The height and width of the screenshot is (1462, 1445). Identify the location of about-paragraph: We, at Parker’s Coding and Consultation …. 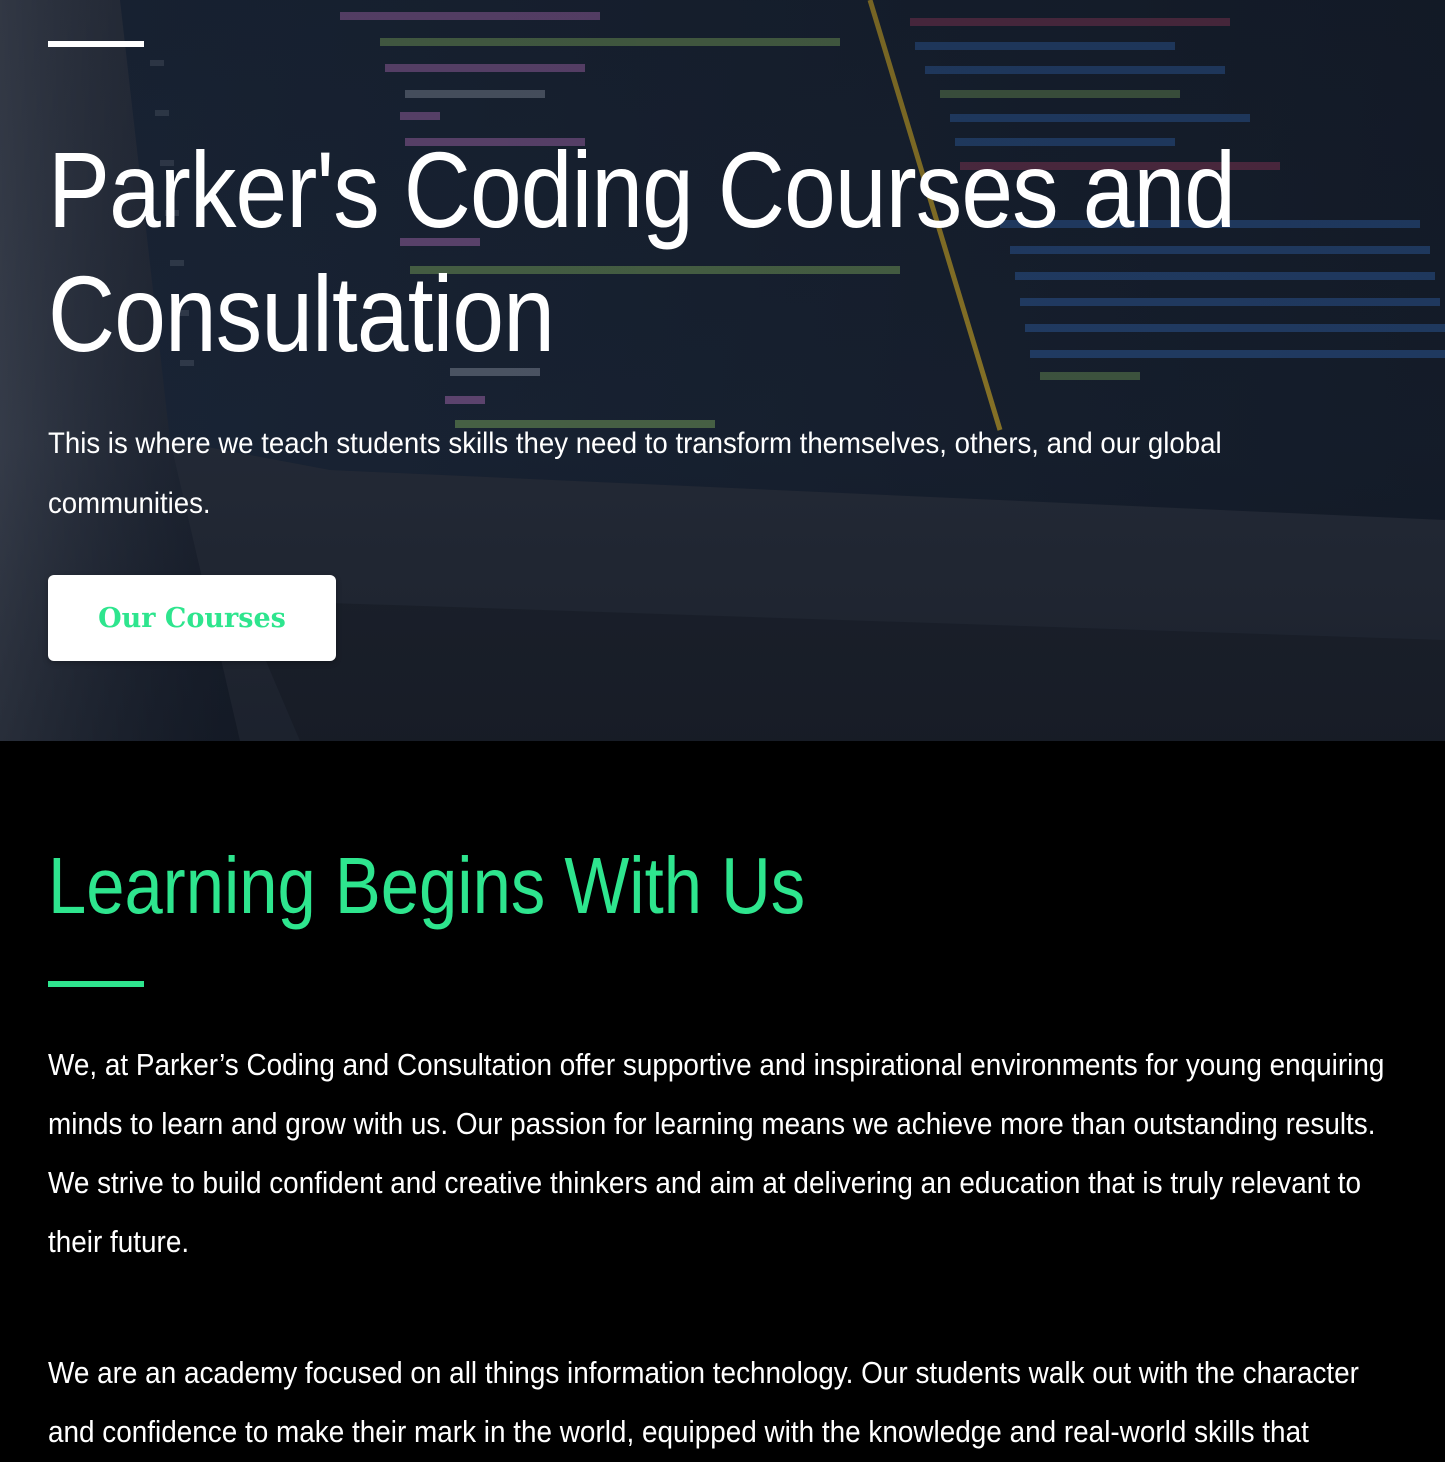
(716, 1153).